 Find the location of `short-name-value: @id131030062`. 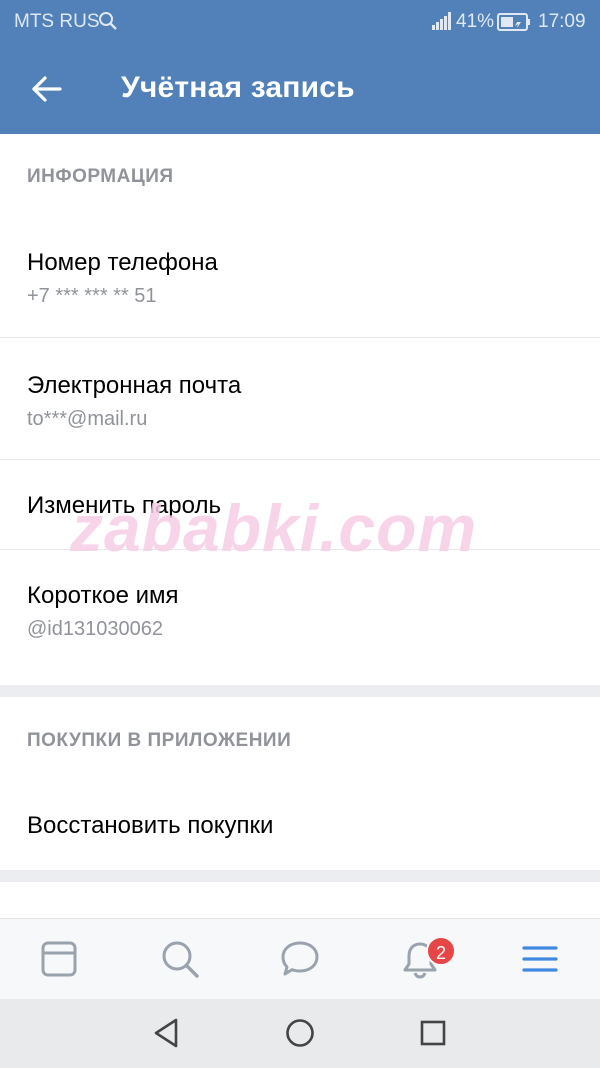

short-name-value: @id131030062 is located at coordinates (95, 629).